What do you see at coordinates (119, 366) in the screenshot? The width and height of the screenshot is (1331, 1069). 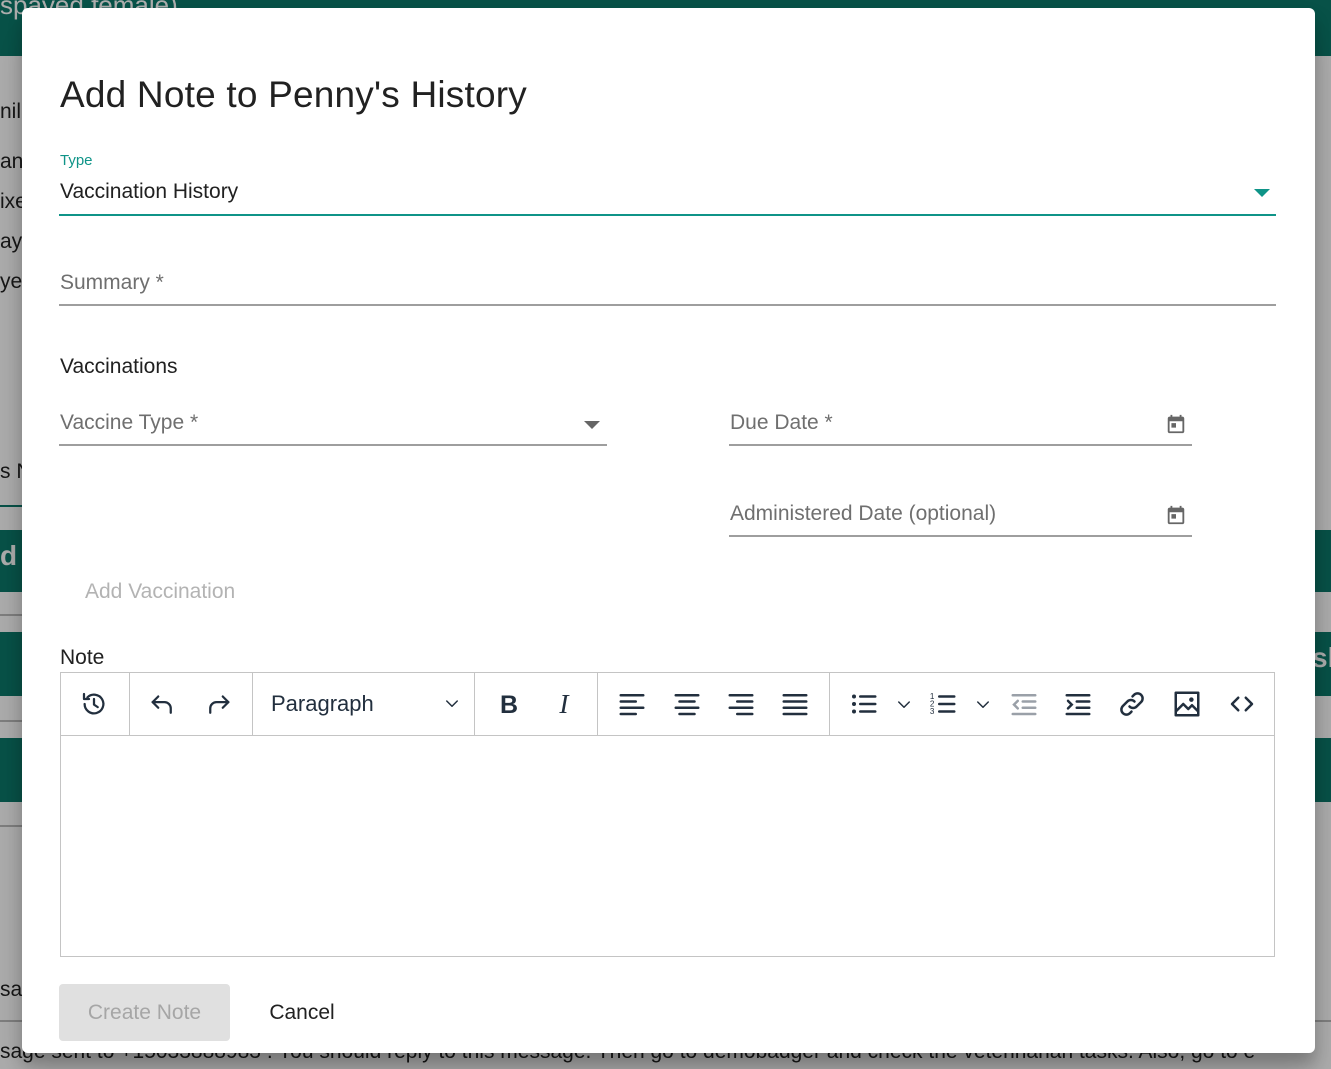 I see `vaccinations-heading: Vaccinations` at bounding box center [119, 366].